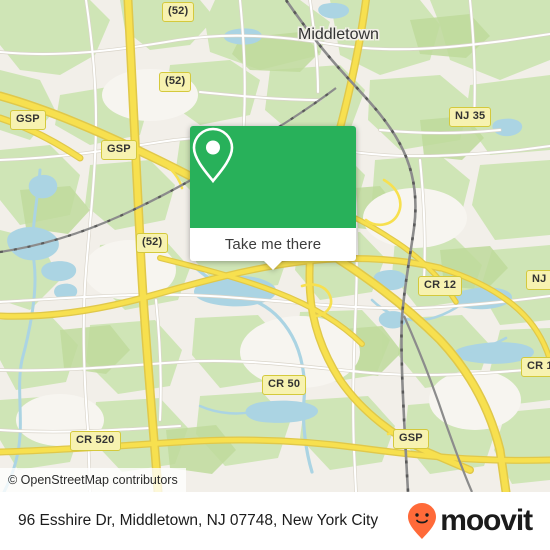 Image resolution: width=550 pixels, height=550 pixels. What do you see at coordinates (538, 280) in the screenshot?
I see `road-shield-nj3-edge: NJ 3` at bounding box center [538, 280].